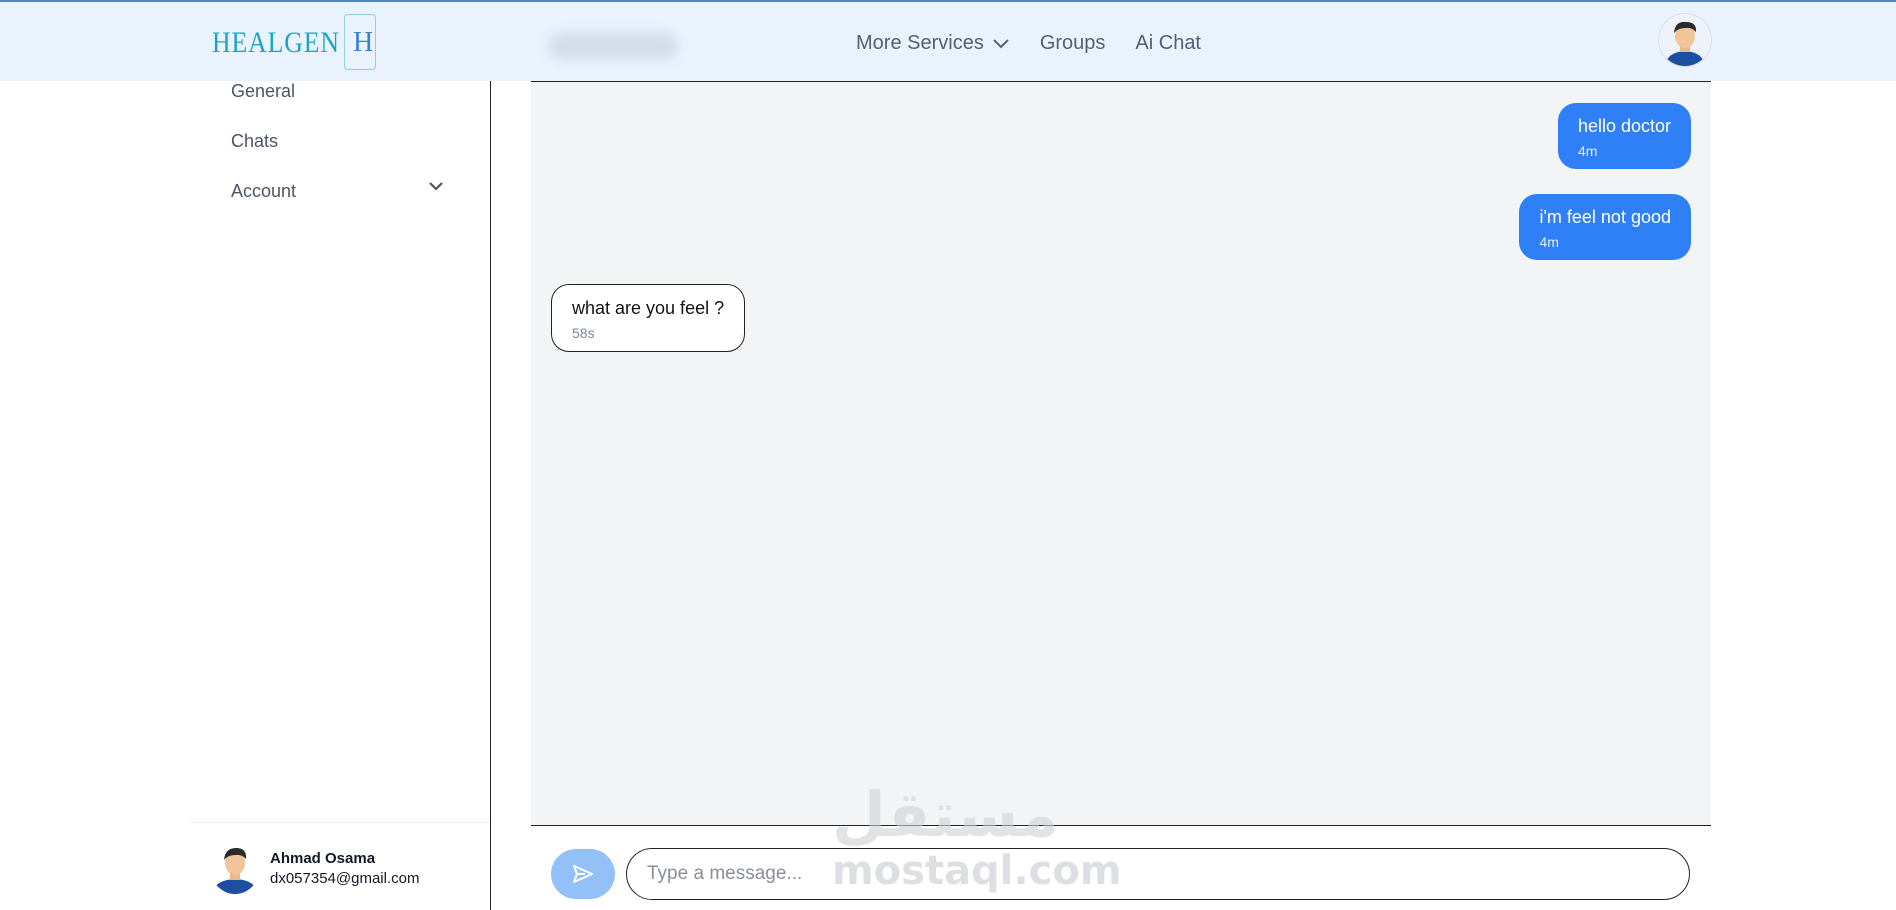 This screenshot has height=910, width=1896. I want to click on message-input, so click(1158, 874).